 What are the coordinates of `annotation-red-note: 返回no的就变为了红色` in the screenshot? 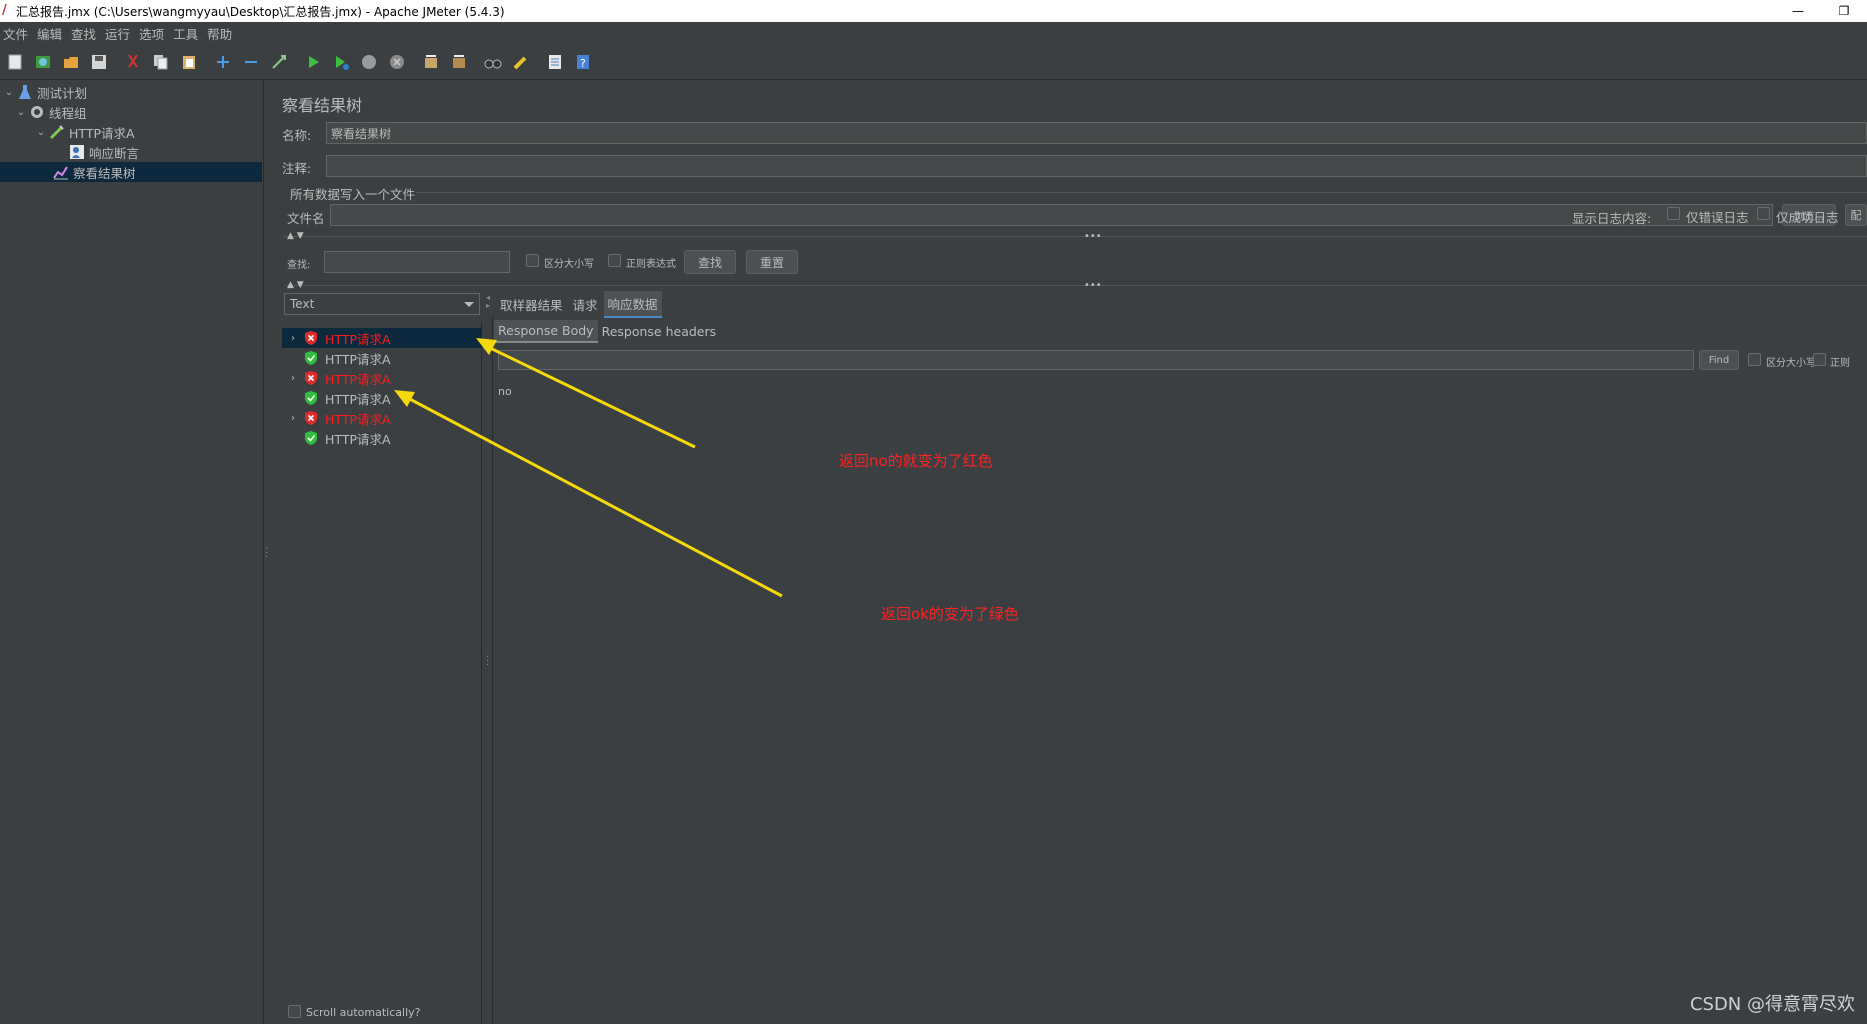 It's located at (916, 461).